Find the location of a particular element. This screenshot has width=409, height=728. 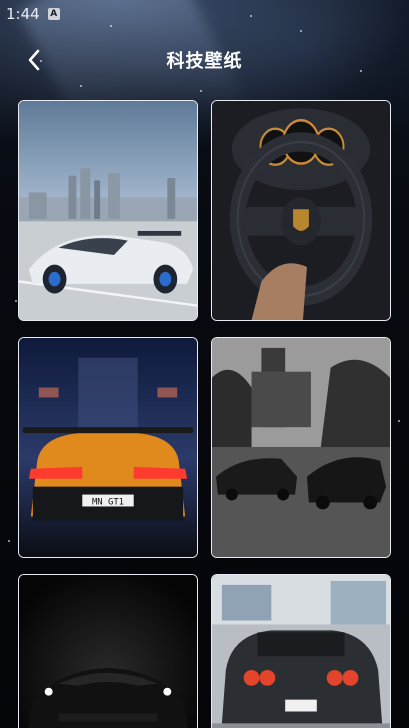

wallpaper-card-bw-street is located at coordinates (301, 447).